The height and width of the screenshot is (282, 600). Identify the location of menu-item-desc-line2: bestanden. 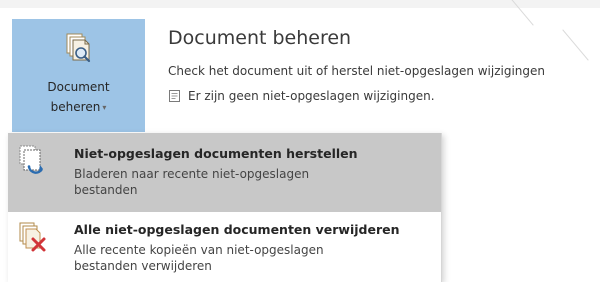
(106, 190).